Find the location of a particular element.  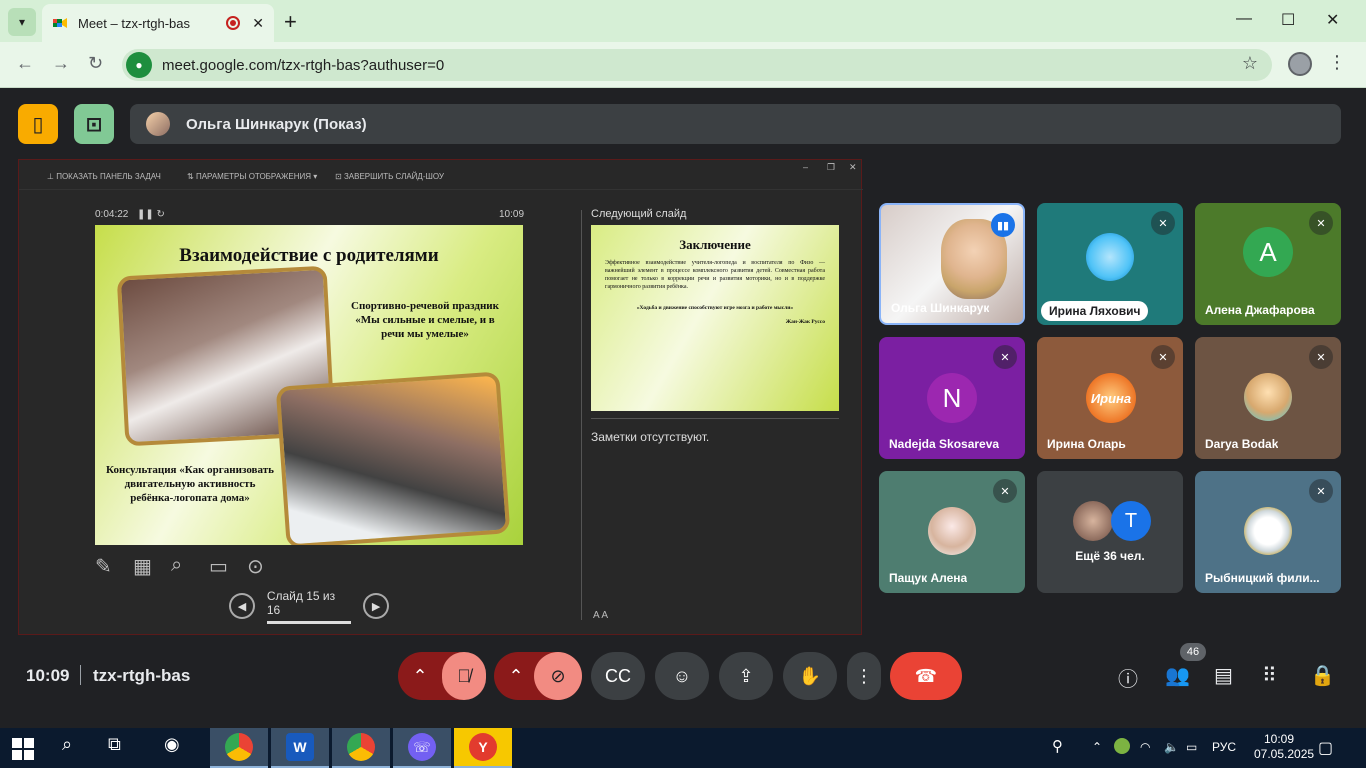

reload-icon: ↻ is located at coordinates (95, 63).